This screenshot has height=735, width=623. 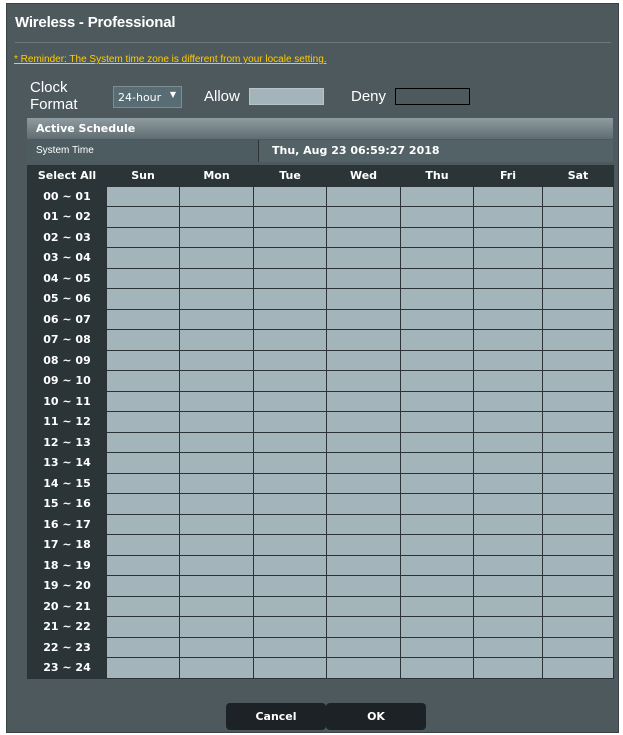 What do you see at coordinates (67, 524) in the screenshot?
I see `hour-label: 16 ~ 17` at bounding box center [67, 524].